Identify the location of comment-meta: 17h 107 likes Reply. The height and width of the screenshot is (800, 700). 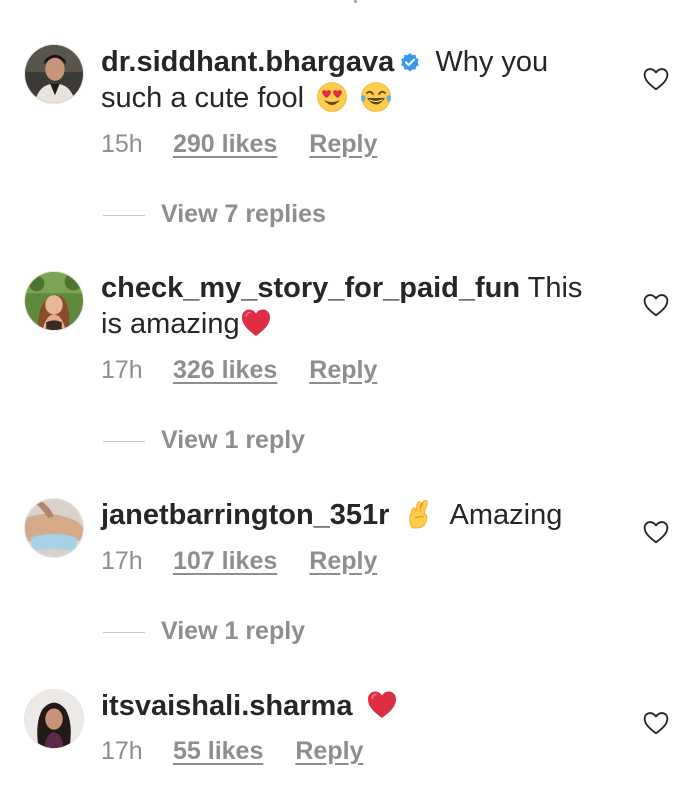
(239, 561).